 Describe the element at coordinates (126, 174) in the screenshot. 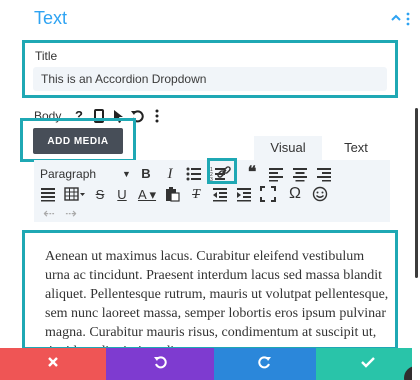

I see `dropdown-arrow-icon: ▼` at that location.